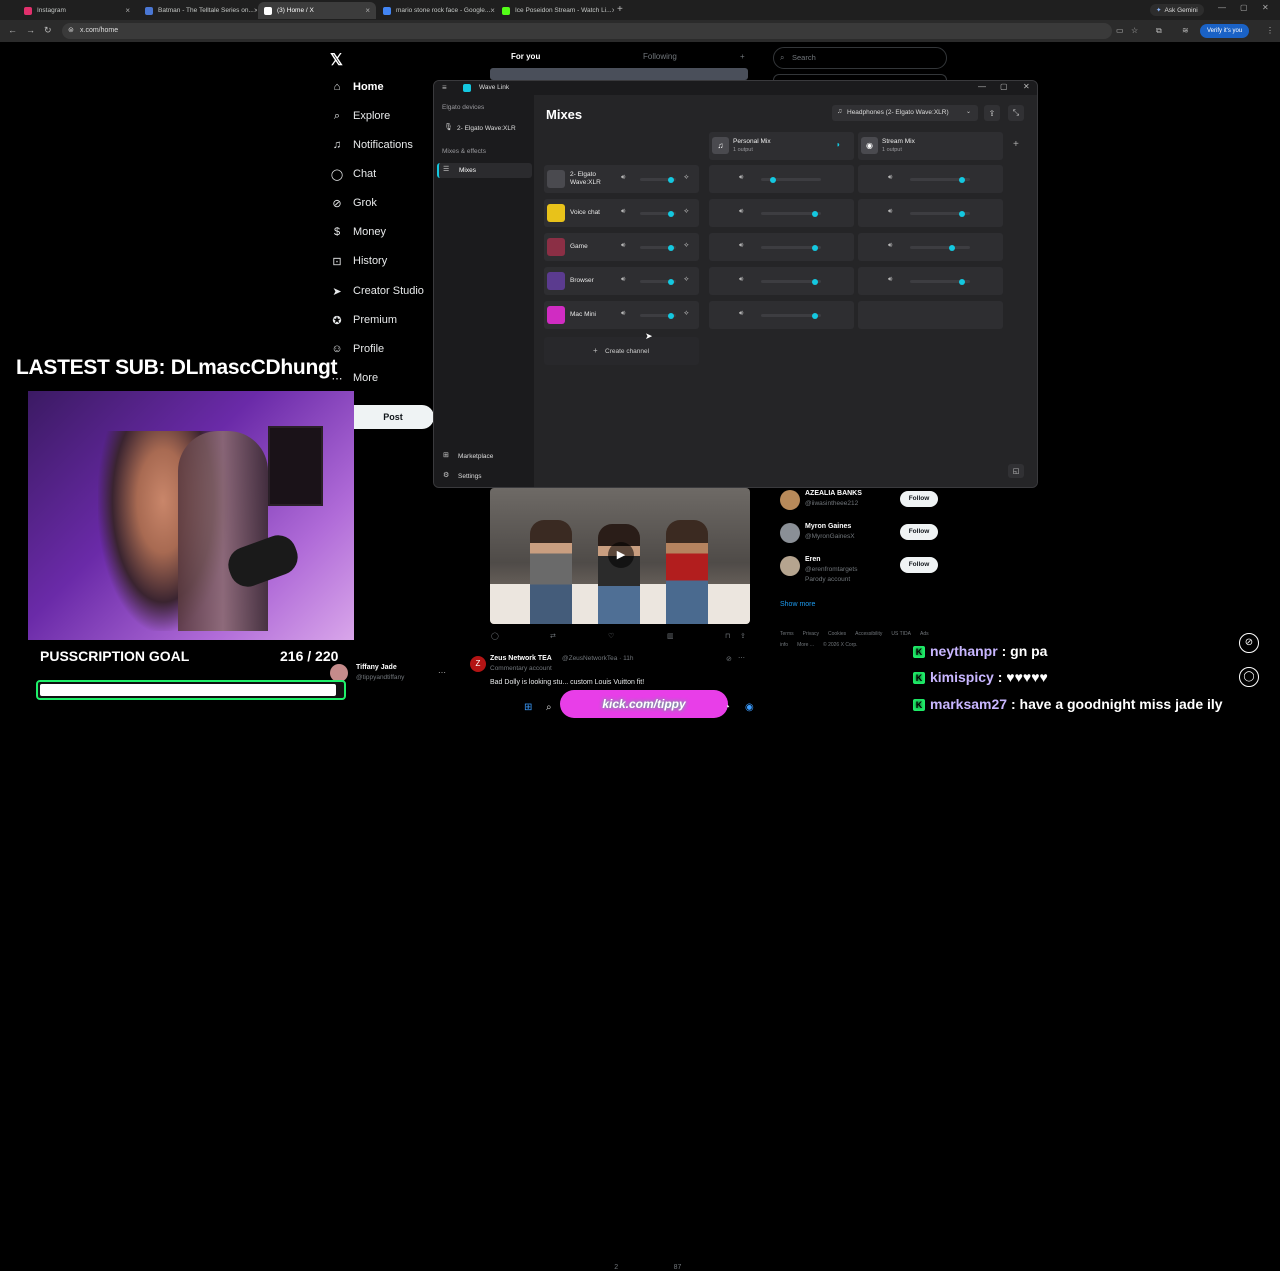 Image resolution: width=1280 pixels, height=1271 pixels. Describe the element at coordinates (729, 659) in the screenshot. I see `grok-icon: ⊘` at that location.